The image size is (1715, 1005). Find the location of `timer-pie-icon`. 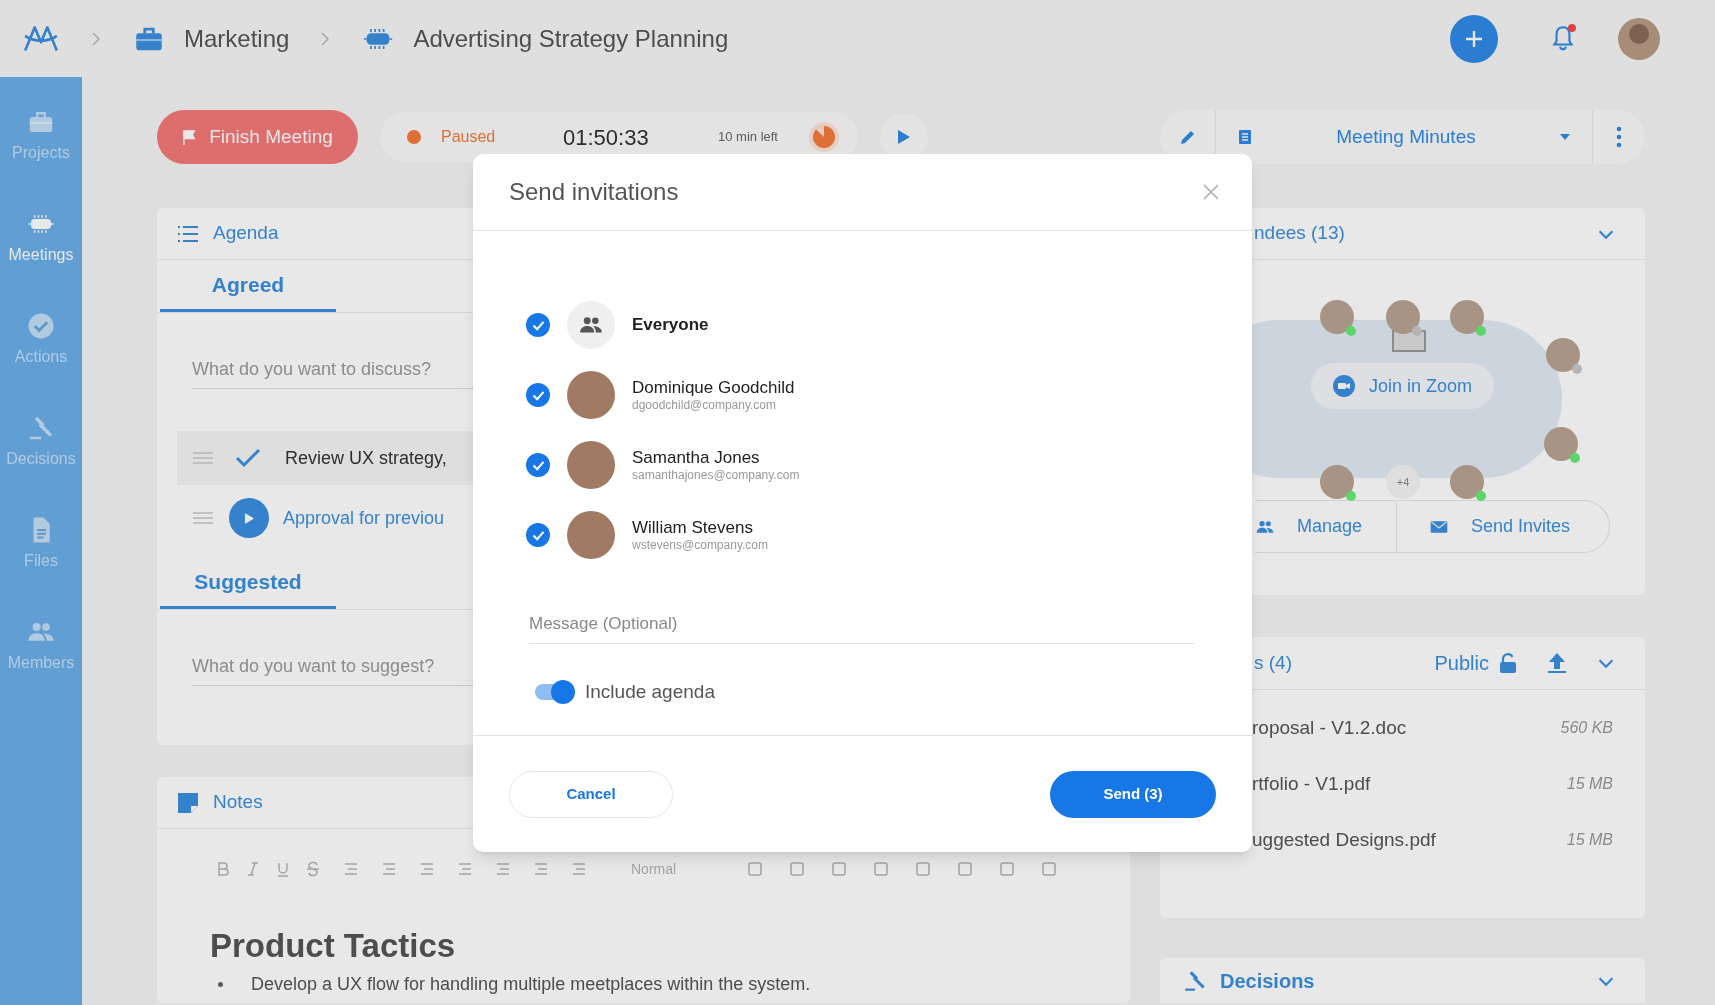

timer-pie-icon is located at coordinates (824, 137).